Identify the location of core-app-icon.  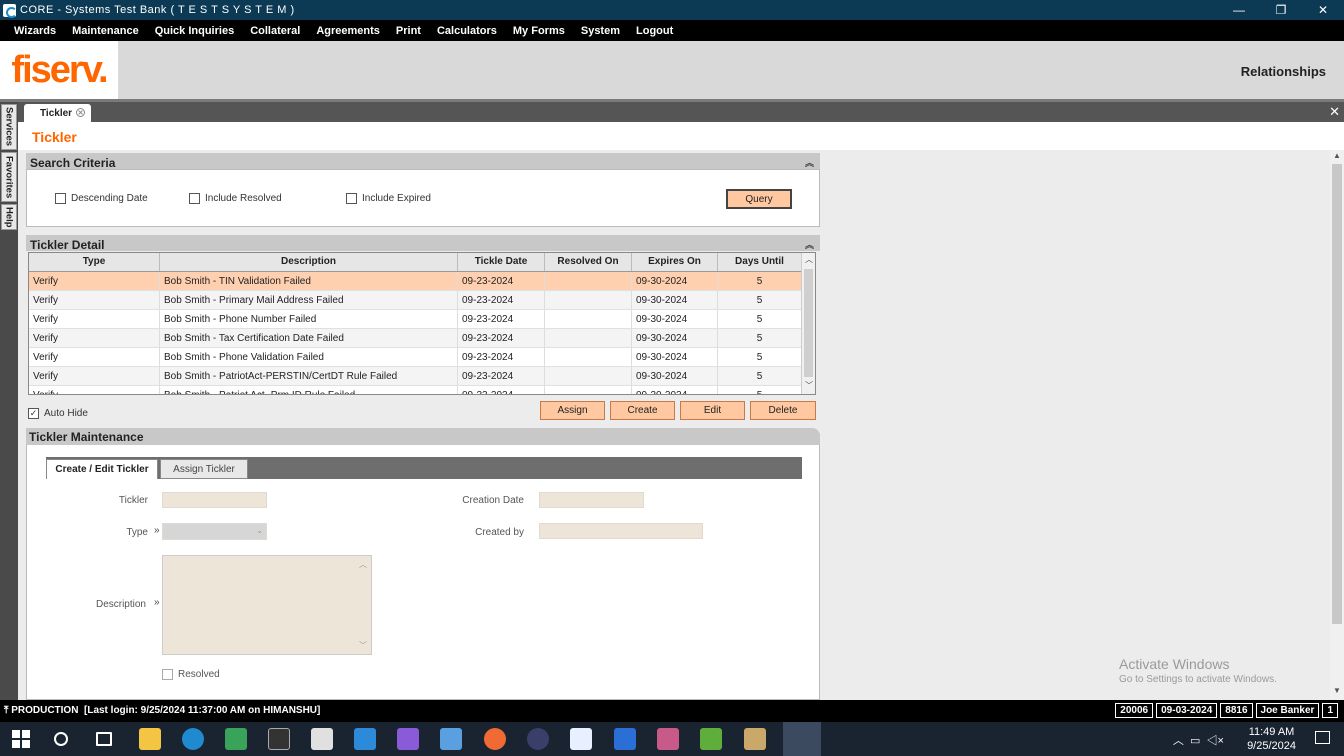
(322, 739).